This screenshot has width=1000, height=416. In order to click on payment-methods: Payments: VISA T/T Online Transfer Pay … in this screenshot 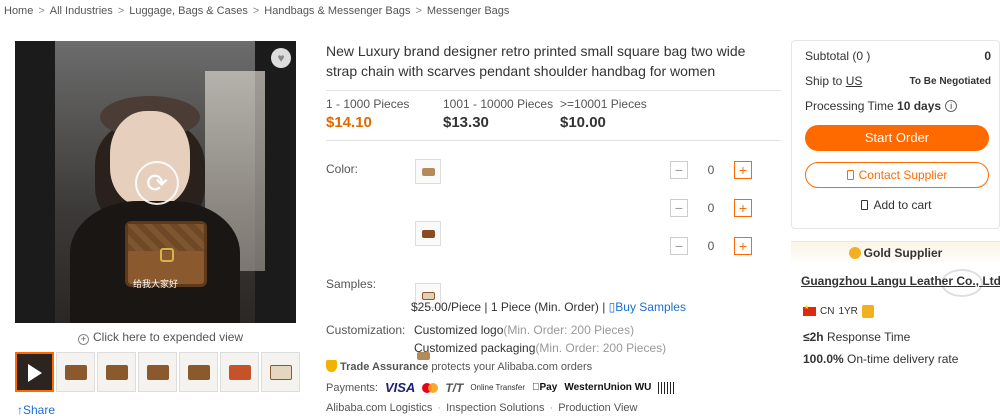, I will do `click(500, 387)`.